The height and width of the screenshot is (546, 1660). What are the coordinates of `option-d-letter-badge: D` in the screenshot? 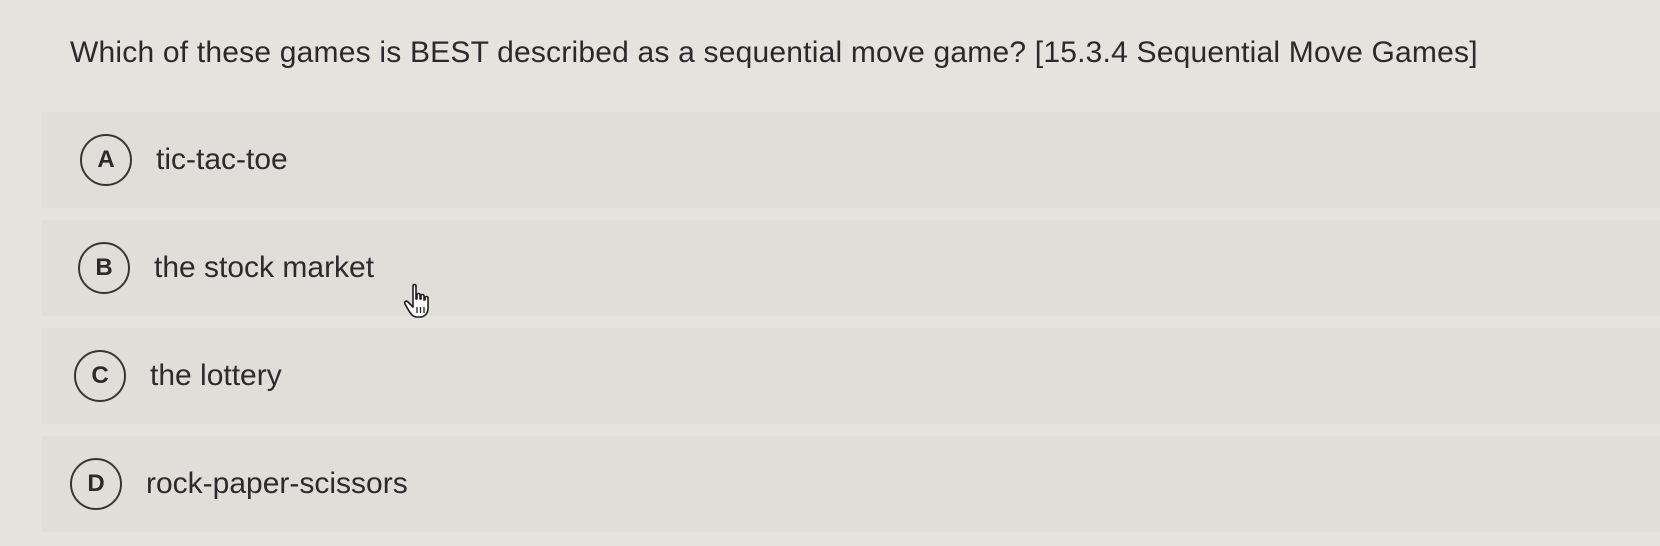 It's located at (96, 484).